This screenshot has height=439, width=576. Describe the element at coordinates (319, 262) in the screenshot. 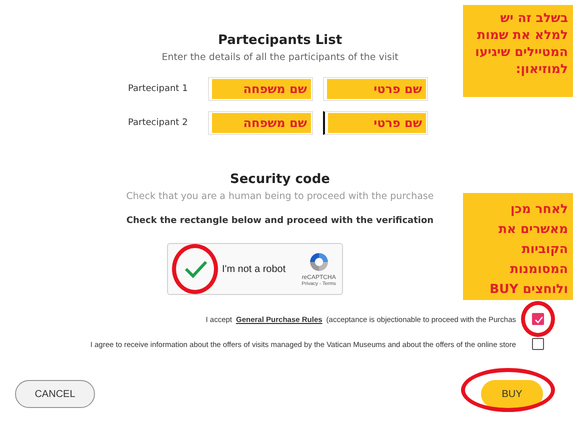

I see `recaptcha-logo-icon` at that location.